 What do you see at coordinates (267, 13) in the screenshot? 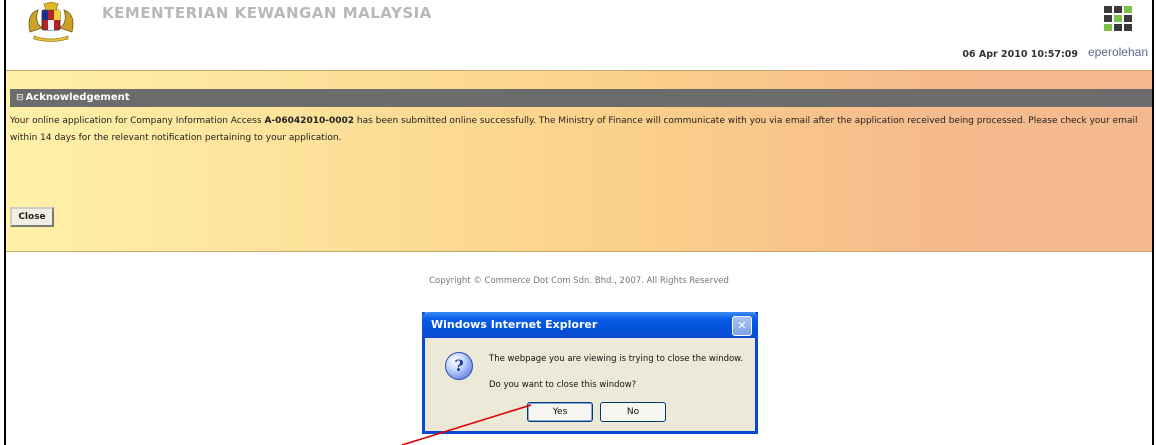
I see `ministry-name: KEMENTERIAN KEWANGAN MALAYSIA` at bounding box center [267, 13].